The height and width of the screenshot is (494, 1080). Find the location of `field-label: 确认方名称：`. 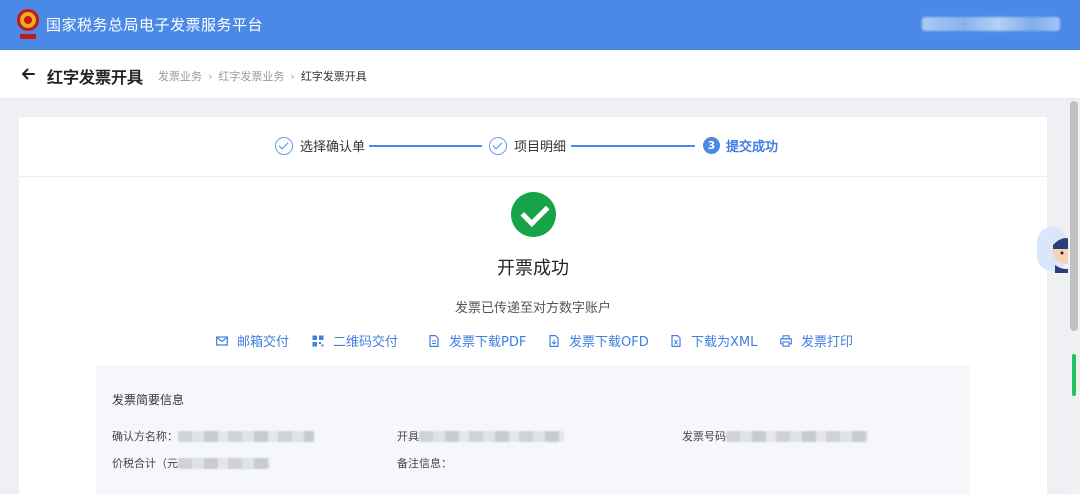

field-label: 确认方名称： is located at coordinates (145, 436).